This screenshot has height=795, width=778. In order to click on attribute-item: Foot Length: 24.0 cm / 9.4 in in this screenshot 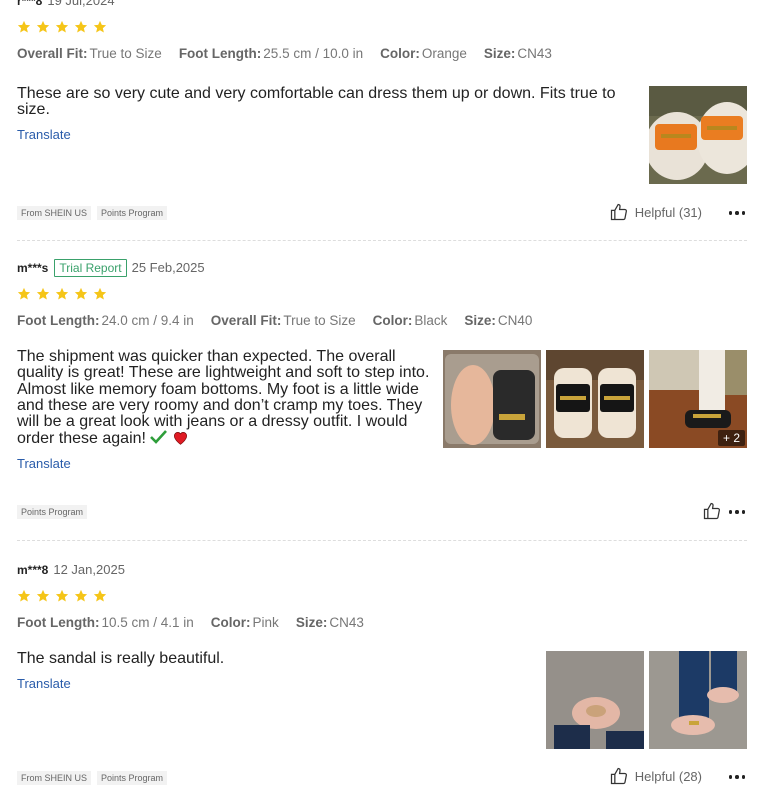, I will do `click(105, 320)`.